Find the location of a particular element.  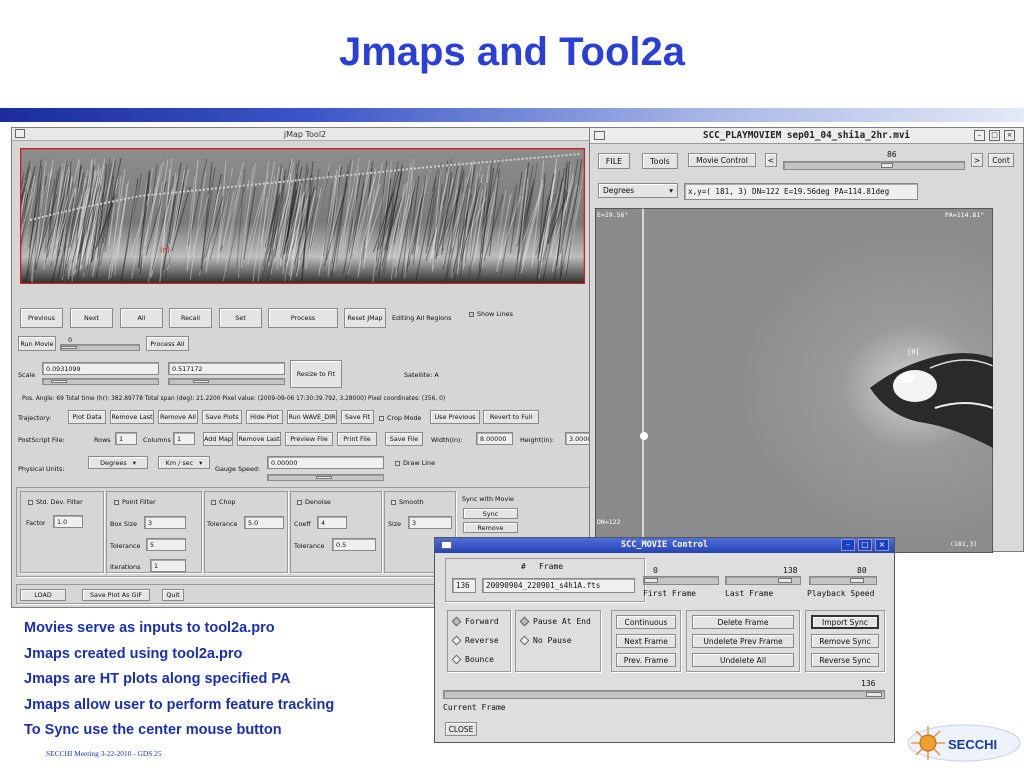

units-dropdown-degrees: Degrees ▾ is located at coordinates (118, 462).